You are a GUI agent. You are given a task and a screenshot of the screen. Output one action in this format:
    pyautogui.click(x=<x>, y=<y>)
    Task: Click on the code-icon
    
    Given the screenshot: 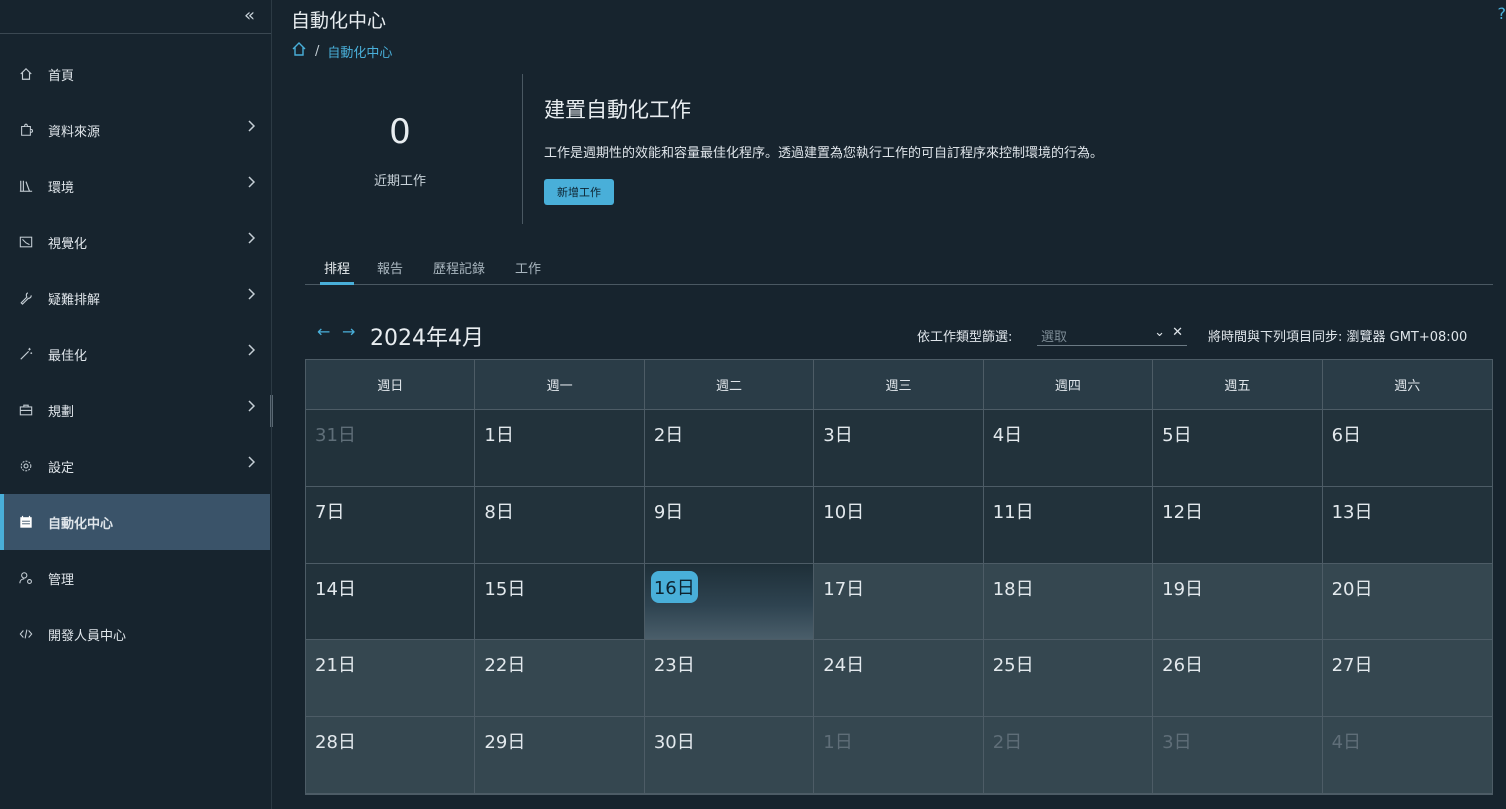 What is the action you would take?
    pyautogui.click(x=26, y=634)
    